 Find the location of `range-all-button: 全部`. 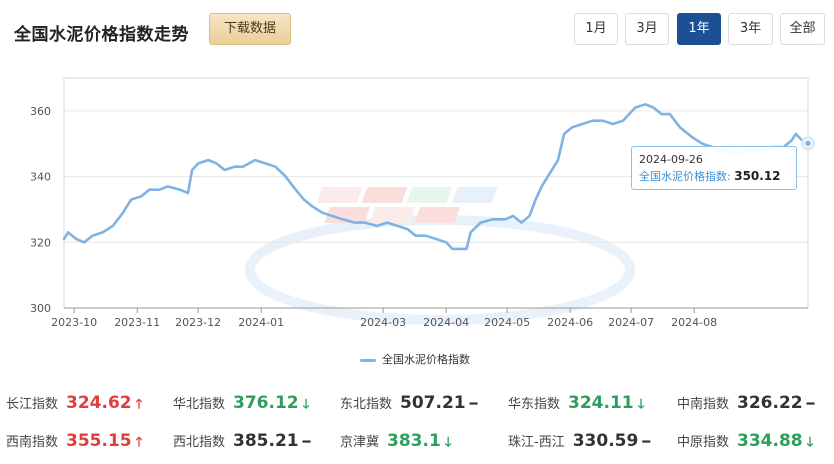

range-all-button: 全部 is located at coordinates (802, 29).